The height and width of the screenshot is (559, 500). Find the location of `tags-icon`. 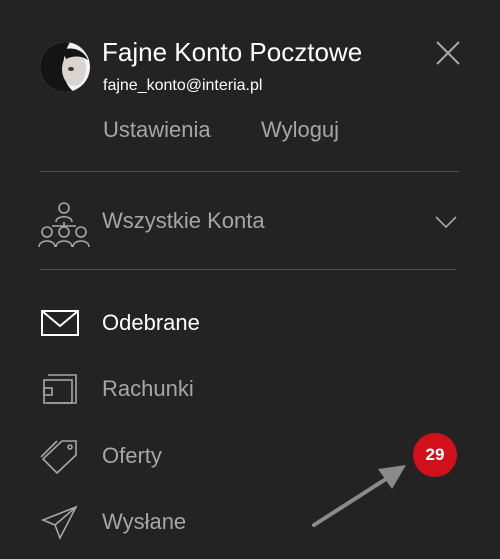

tags-icon is located at coordinates (60, 456).